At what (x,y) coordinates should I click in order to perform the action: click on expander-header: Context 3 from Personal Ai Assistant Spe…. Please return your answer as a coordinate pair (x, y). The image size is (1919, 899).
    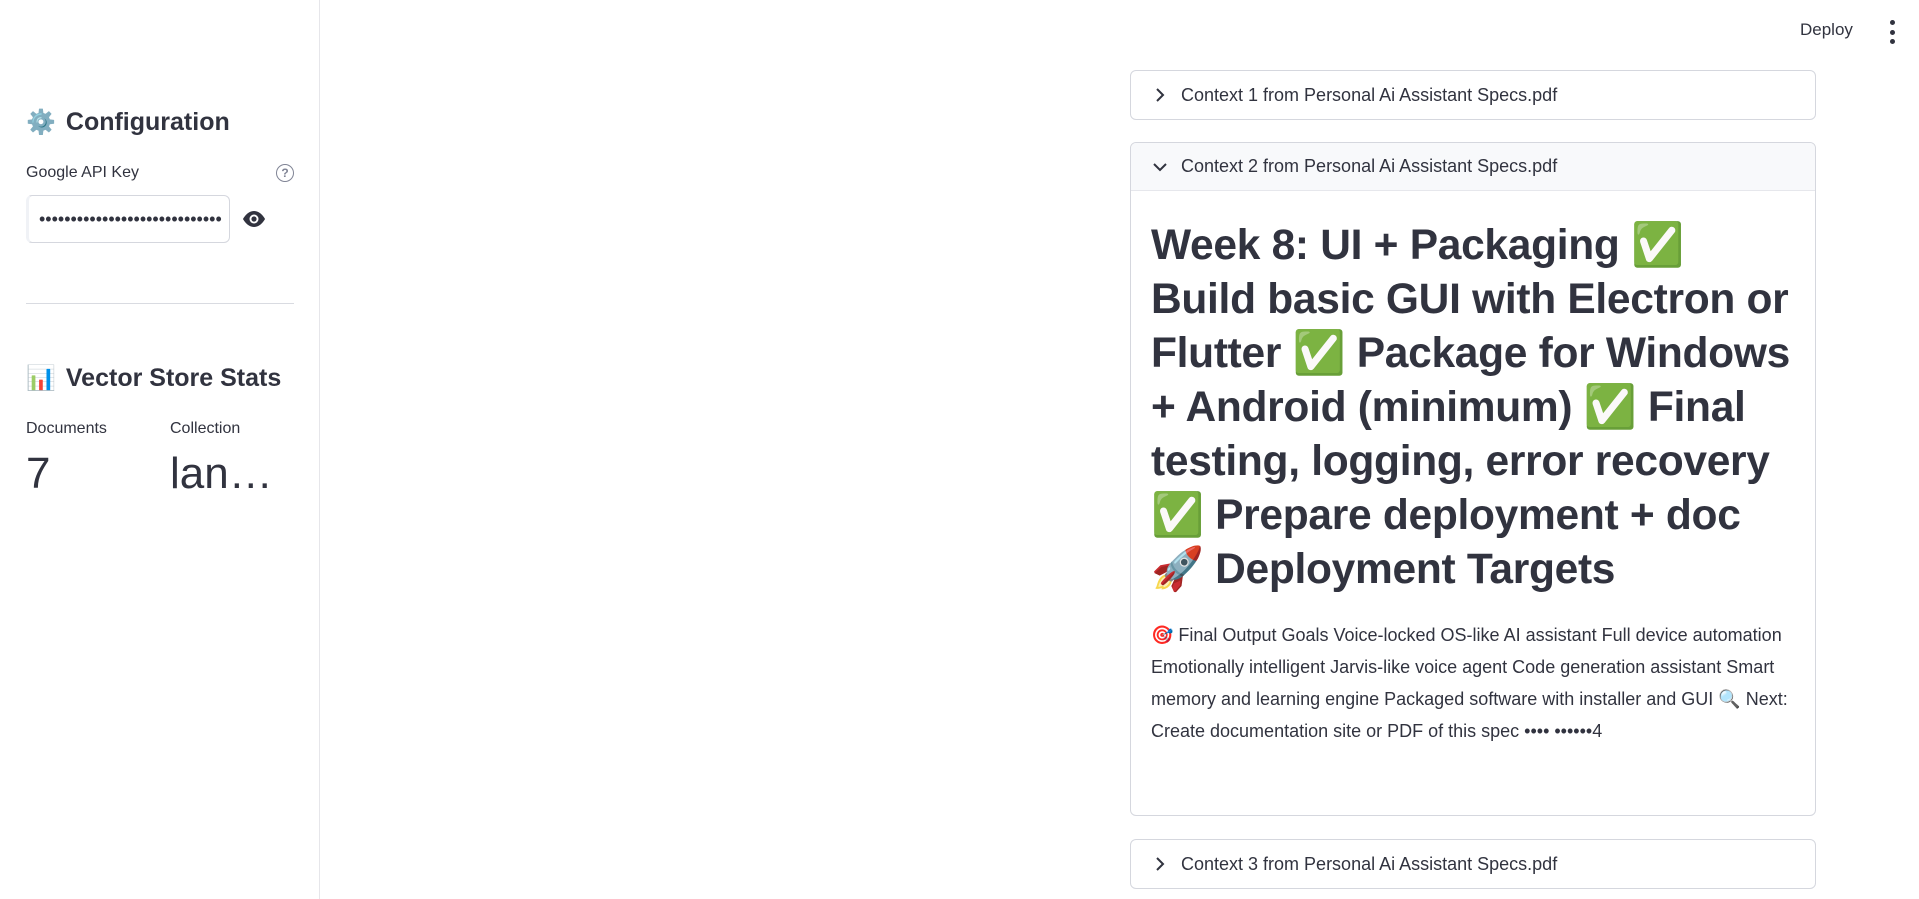
    Looking at the image, I should click on (1473, 864).